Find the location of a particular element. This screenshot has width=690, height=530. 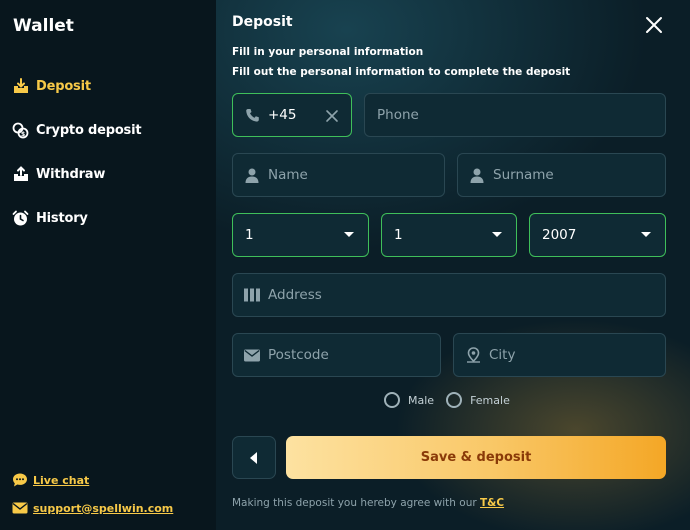

back-button is located at coordinates (254, 457).